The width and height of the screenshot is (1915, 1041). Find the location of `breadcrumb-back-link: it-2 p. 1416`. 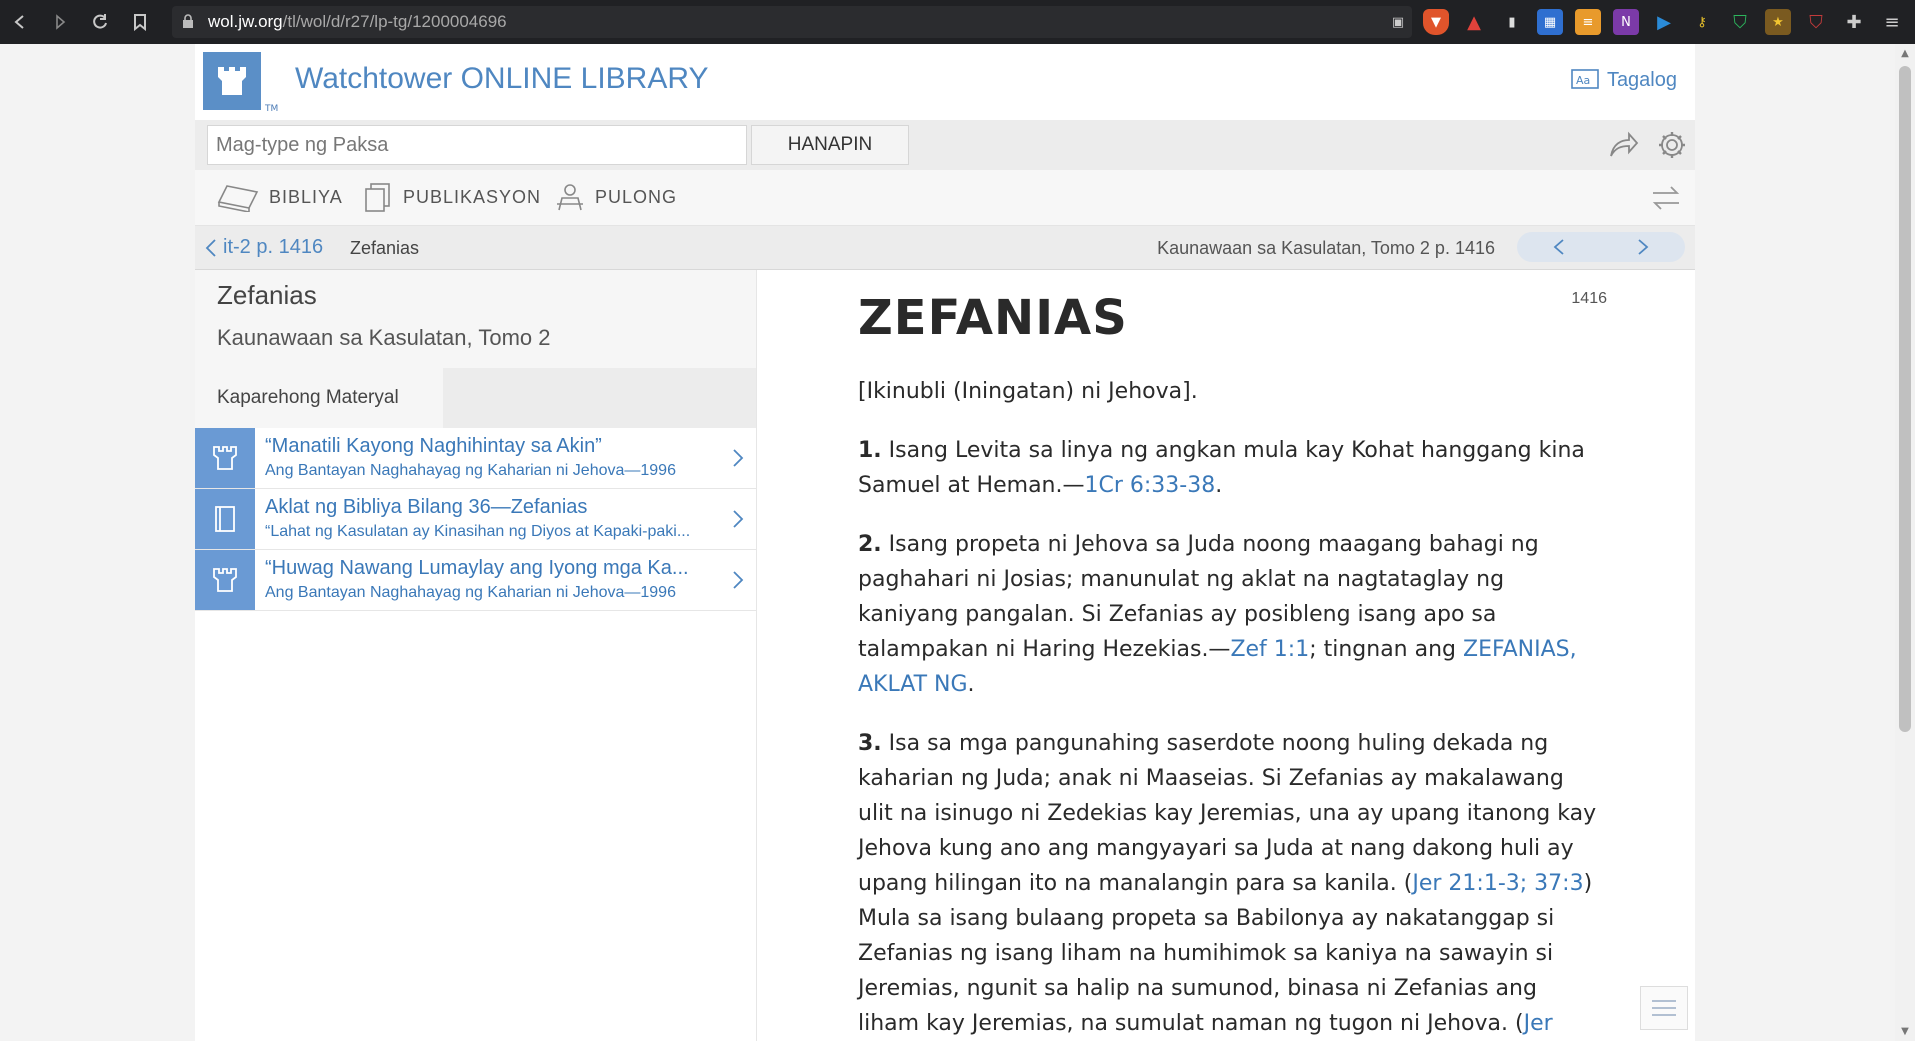

breadcrumb-back-link: it-2 p. 1416 is located at coordinates (264, 247).